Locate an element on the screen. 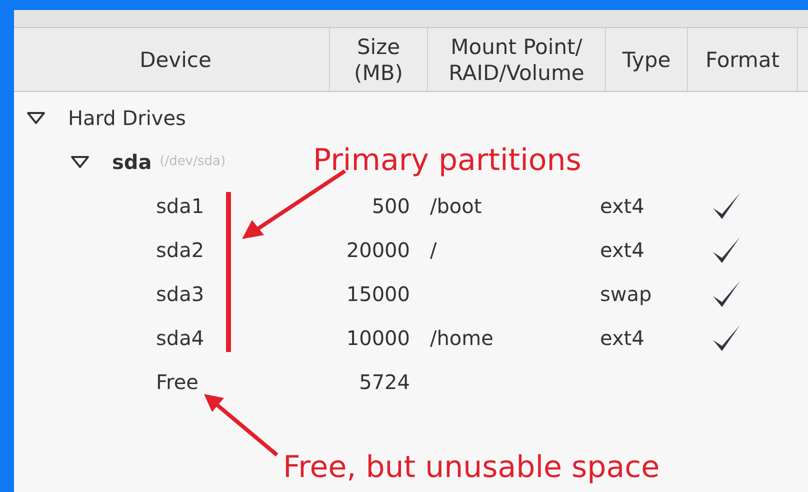  device-path: (/dev/sda) is located at coordinates (193, 162).